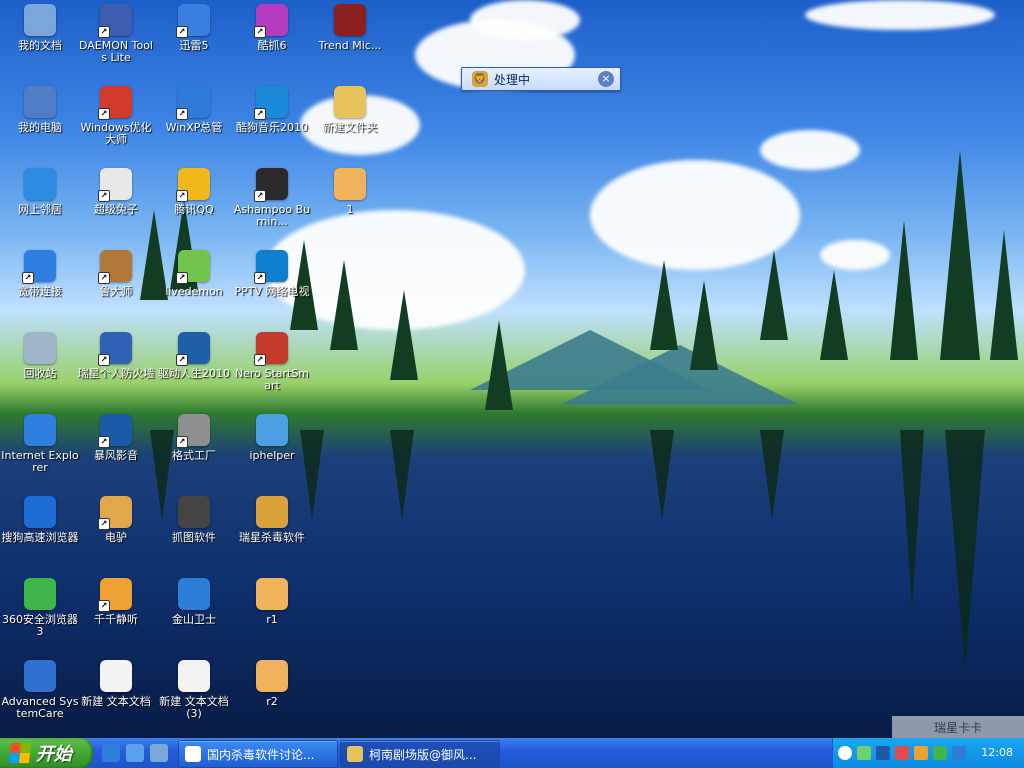  I want to click on desktop-icon-label: 搜狗高速浏览器, so click(40, 537).